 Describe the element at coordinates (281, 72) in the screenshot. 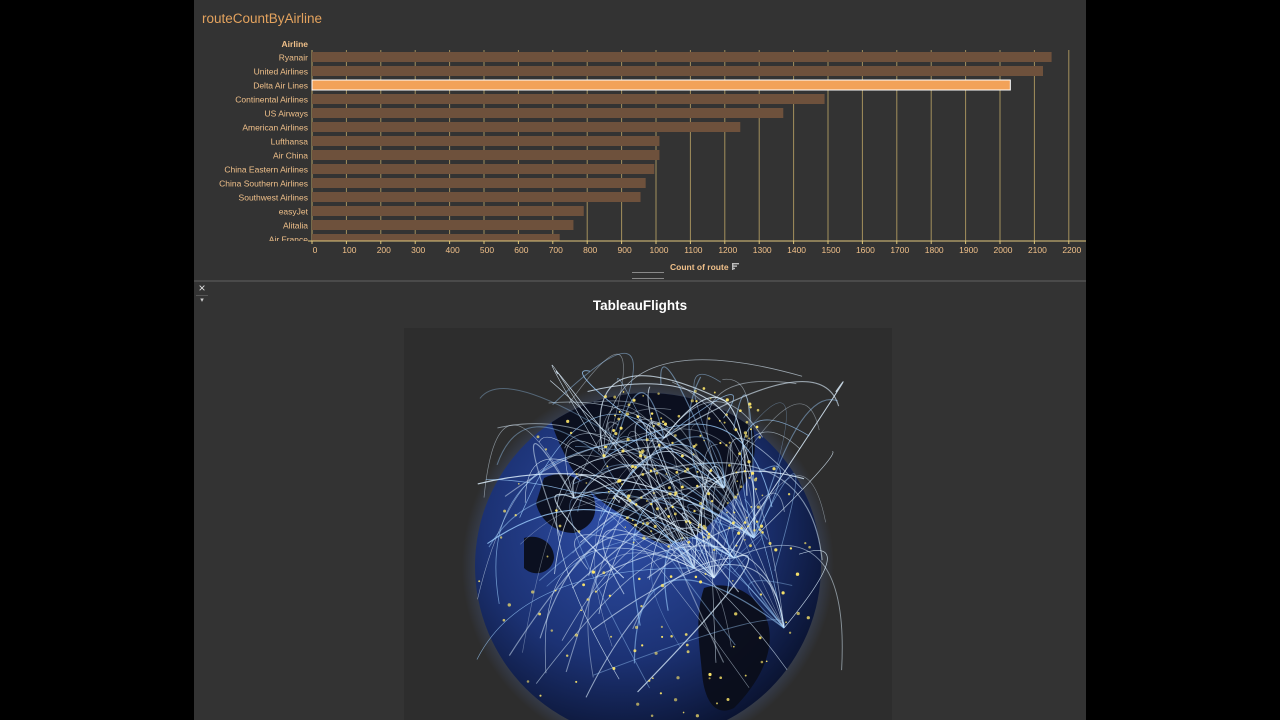

I see `airline-label: United Airlines` at that location.